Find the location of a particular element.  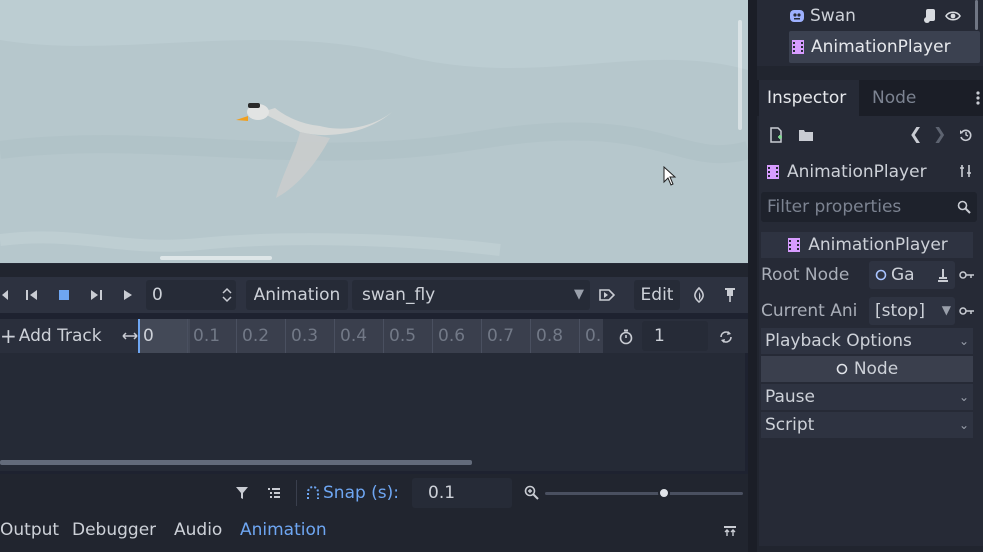

section-script: Script ⌄ is located at coordinates (867, 425).